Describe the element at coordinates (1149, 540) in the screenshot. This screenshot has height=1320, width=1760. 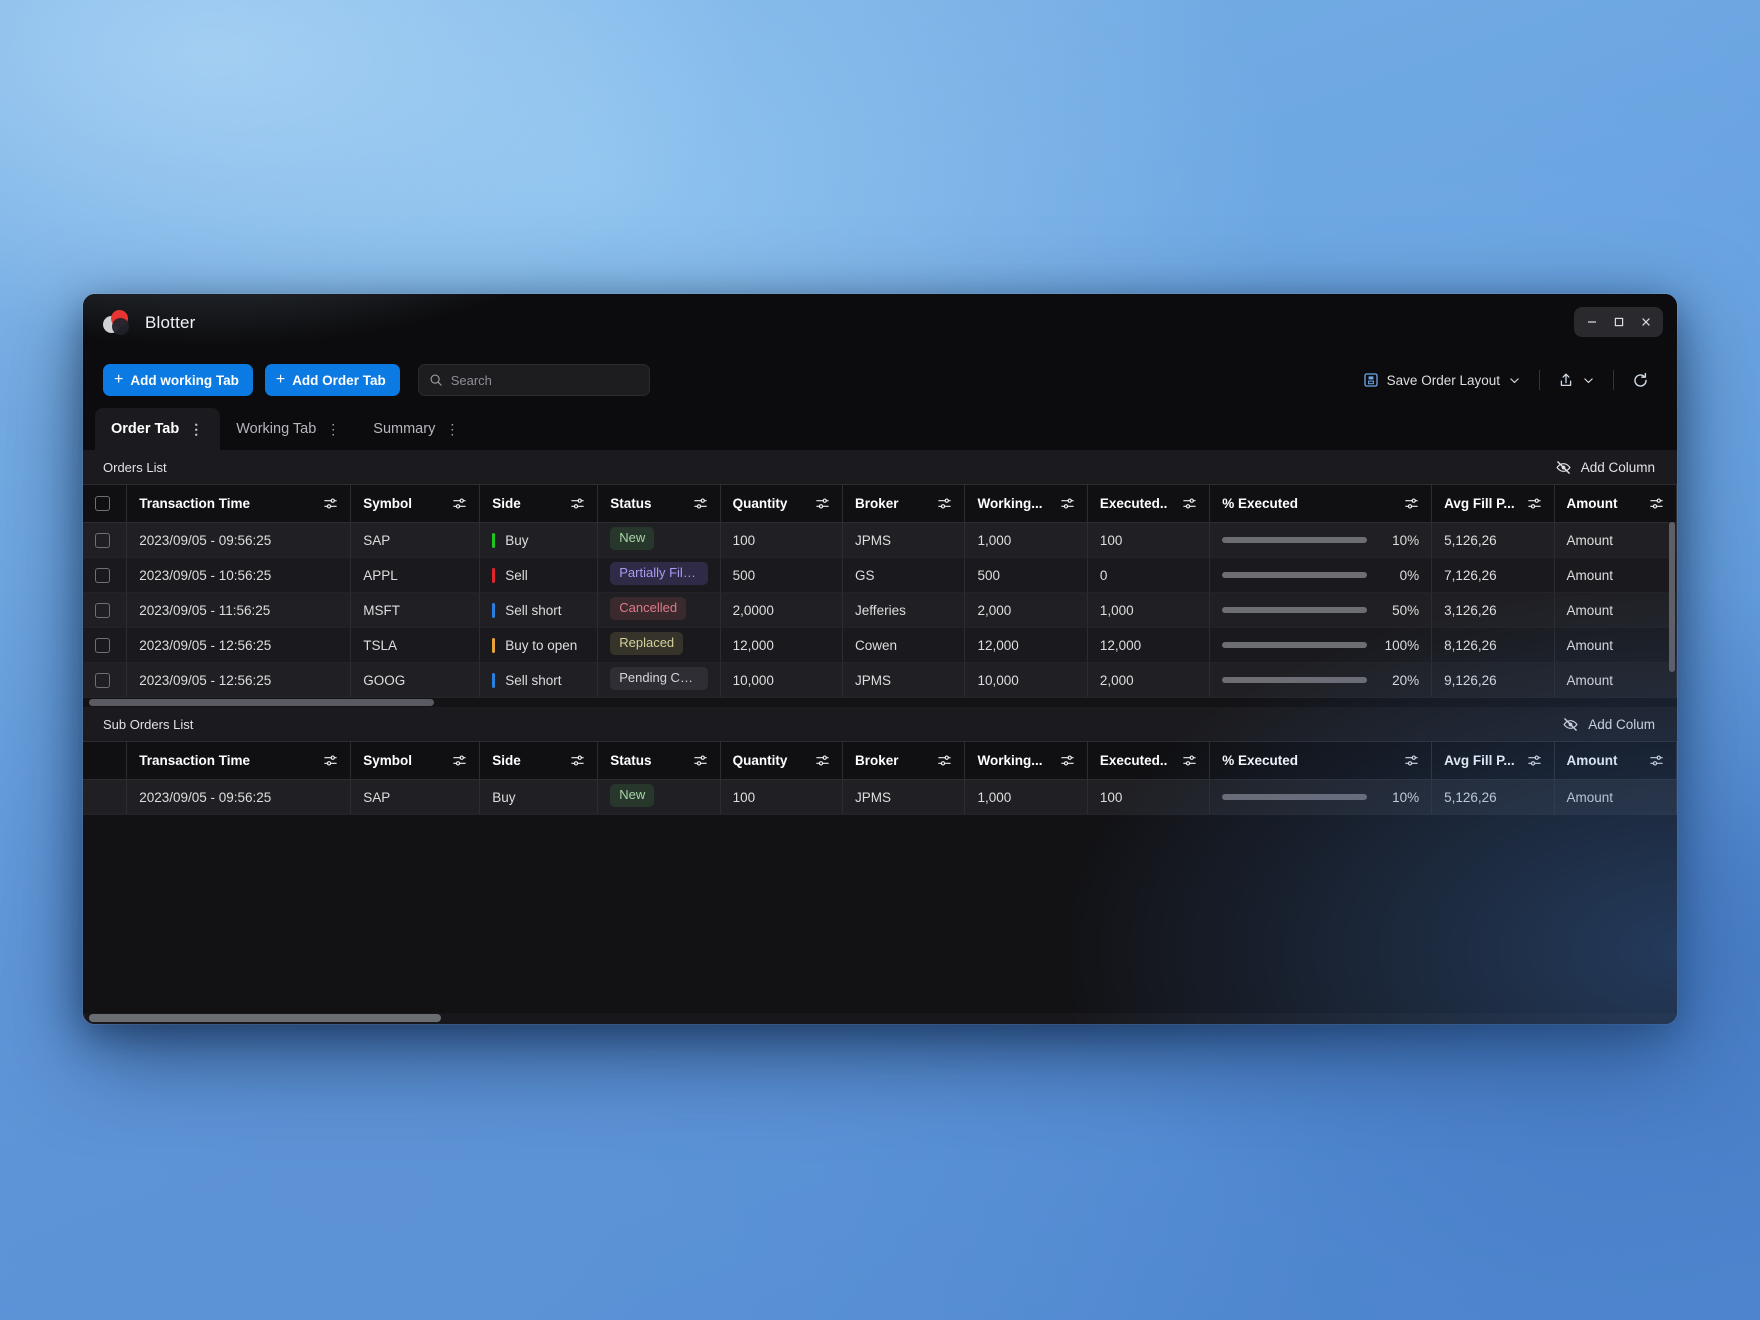
I see `cell-executed-qty: 100` at that location.